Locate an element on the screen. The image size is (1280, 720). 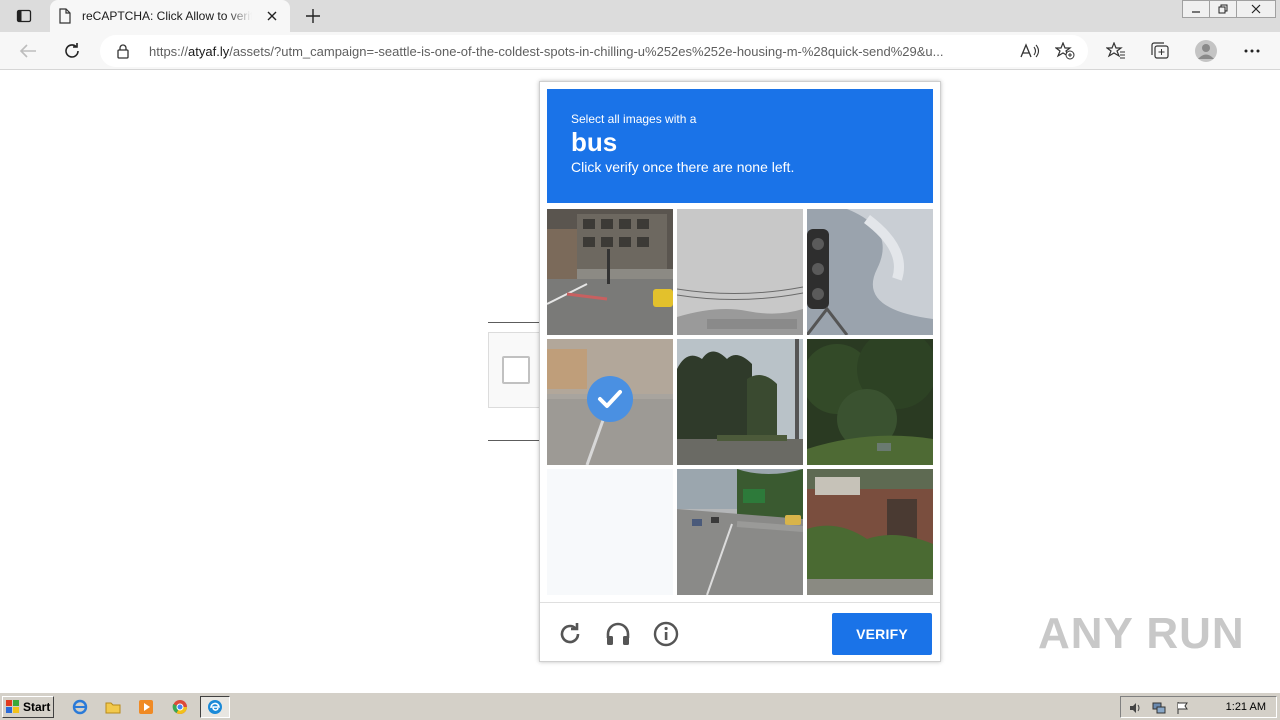
edge-icon is located at coordinates (215, 707).